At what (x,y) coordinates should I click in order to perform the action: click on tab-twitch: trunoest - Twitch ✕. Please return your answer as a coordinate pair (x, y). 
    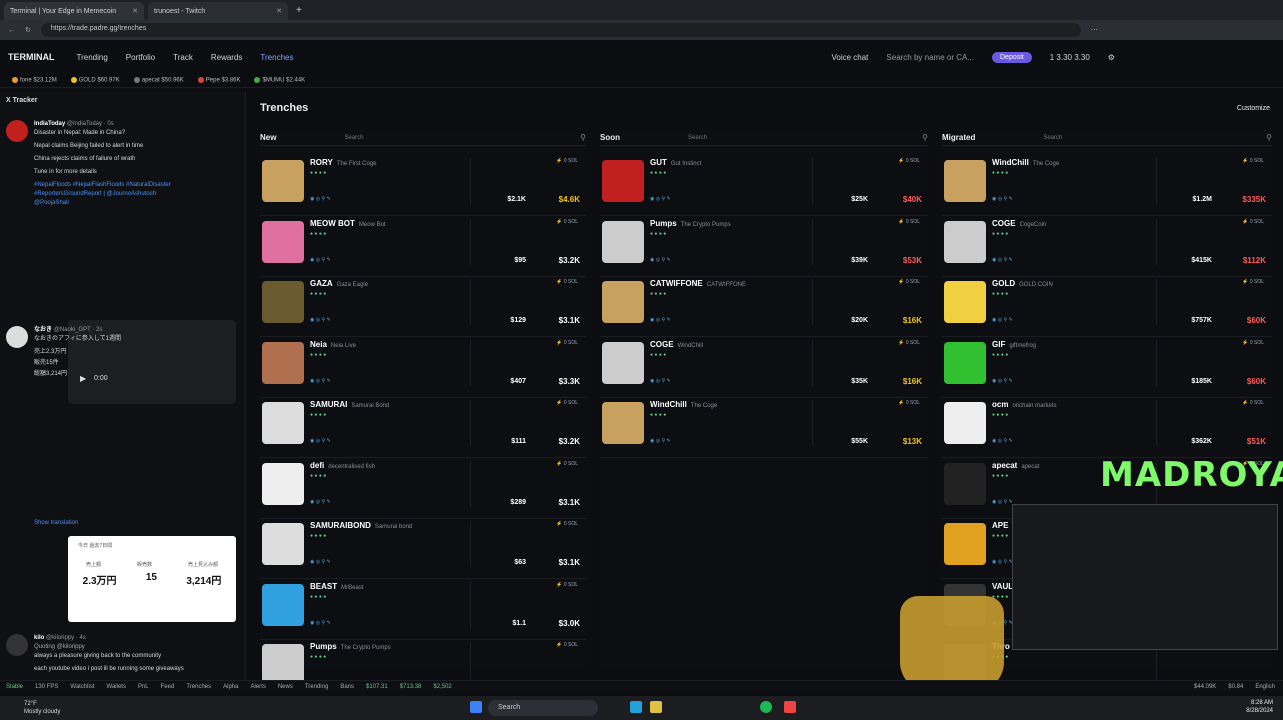
    Looking at the image, I should click on (218, 11).